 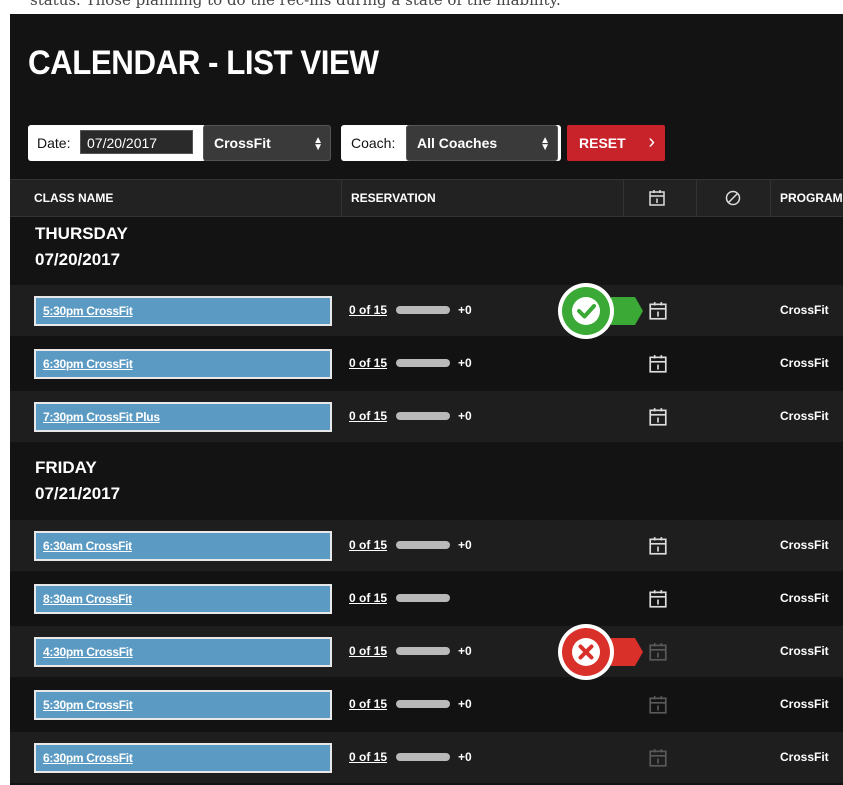 What do you see at coordinates (651, 142) in the screenshot?
I see `chevron-right-icon: ›` at bounding box center [651, 142].